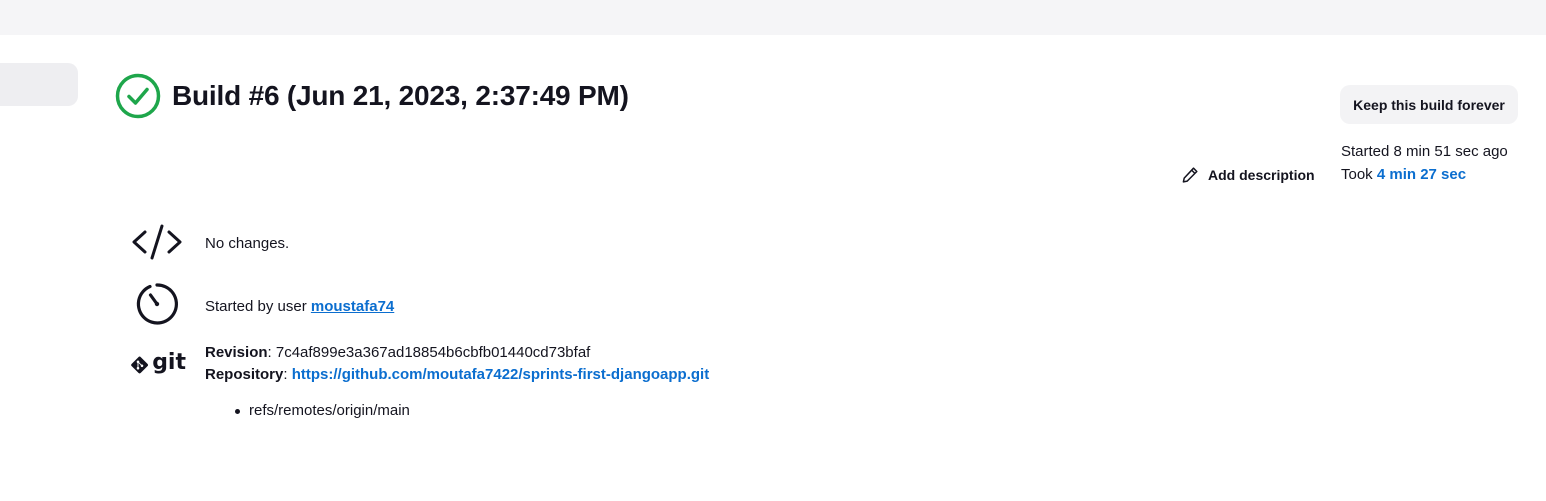 This screenshot has width=1546, height=501. I want to click on changes-text: No changes., so click(247, 243).